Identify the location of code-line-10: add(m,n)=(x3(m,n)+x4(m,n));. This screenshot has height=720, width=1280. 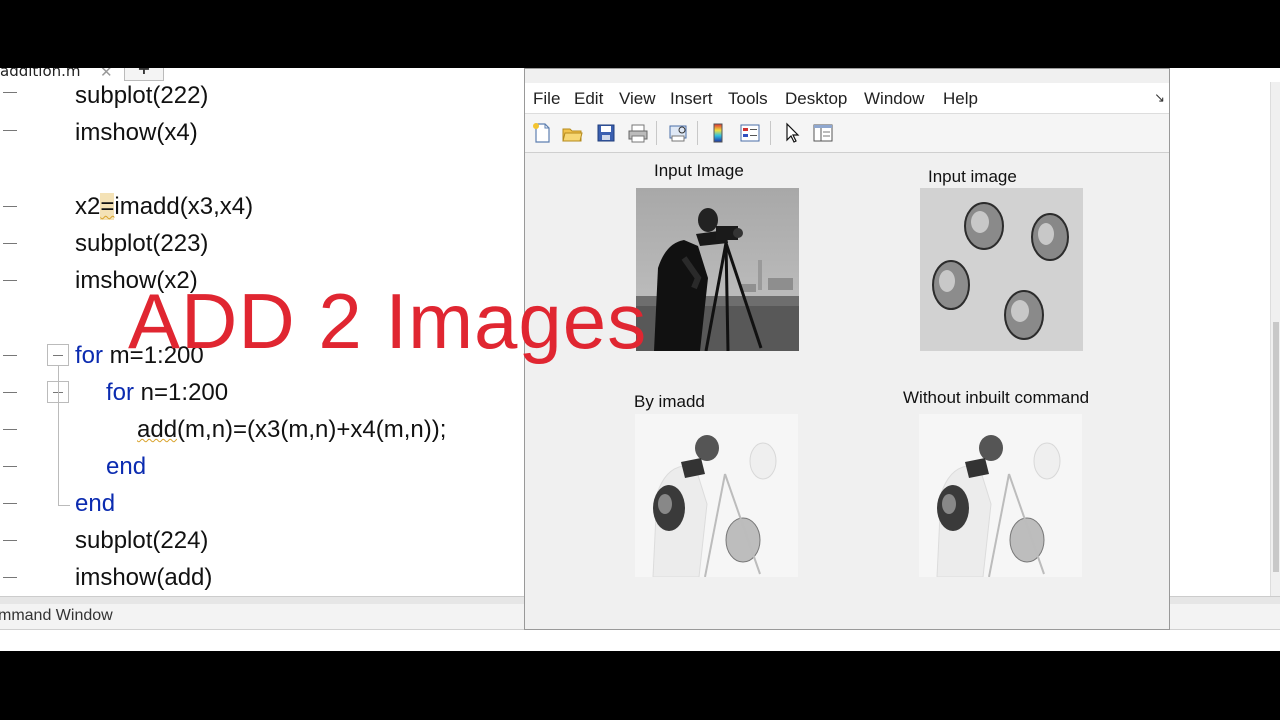
(291, 430).